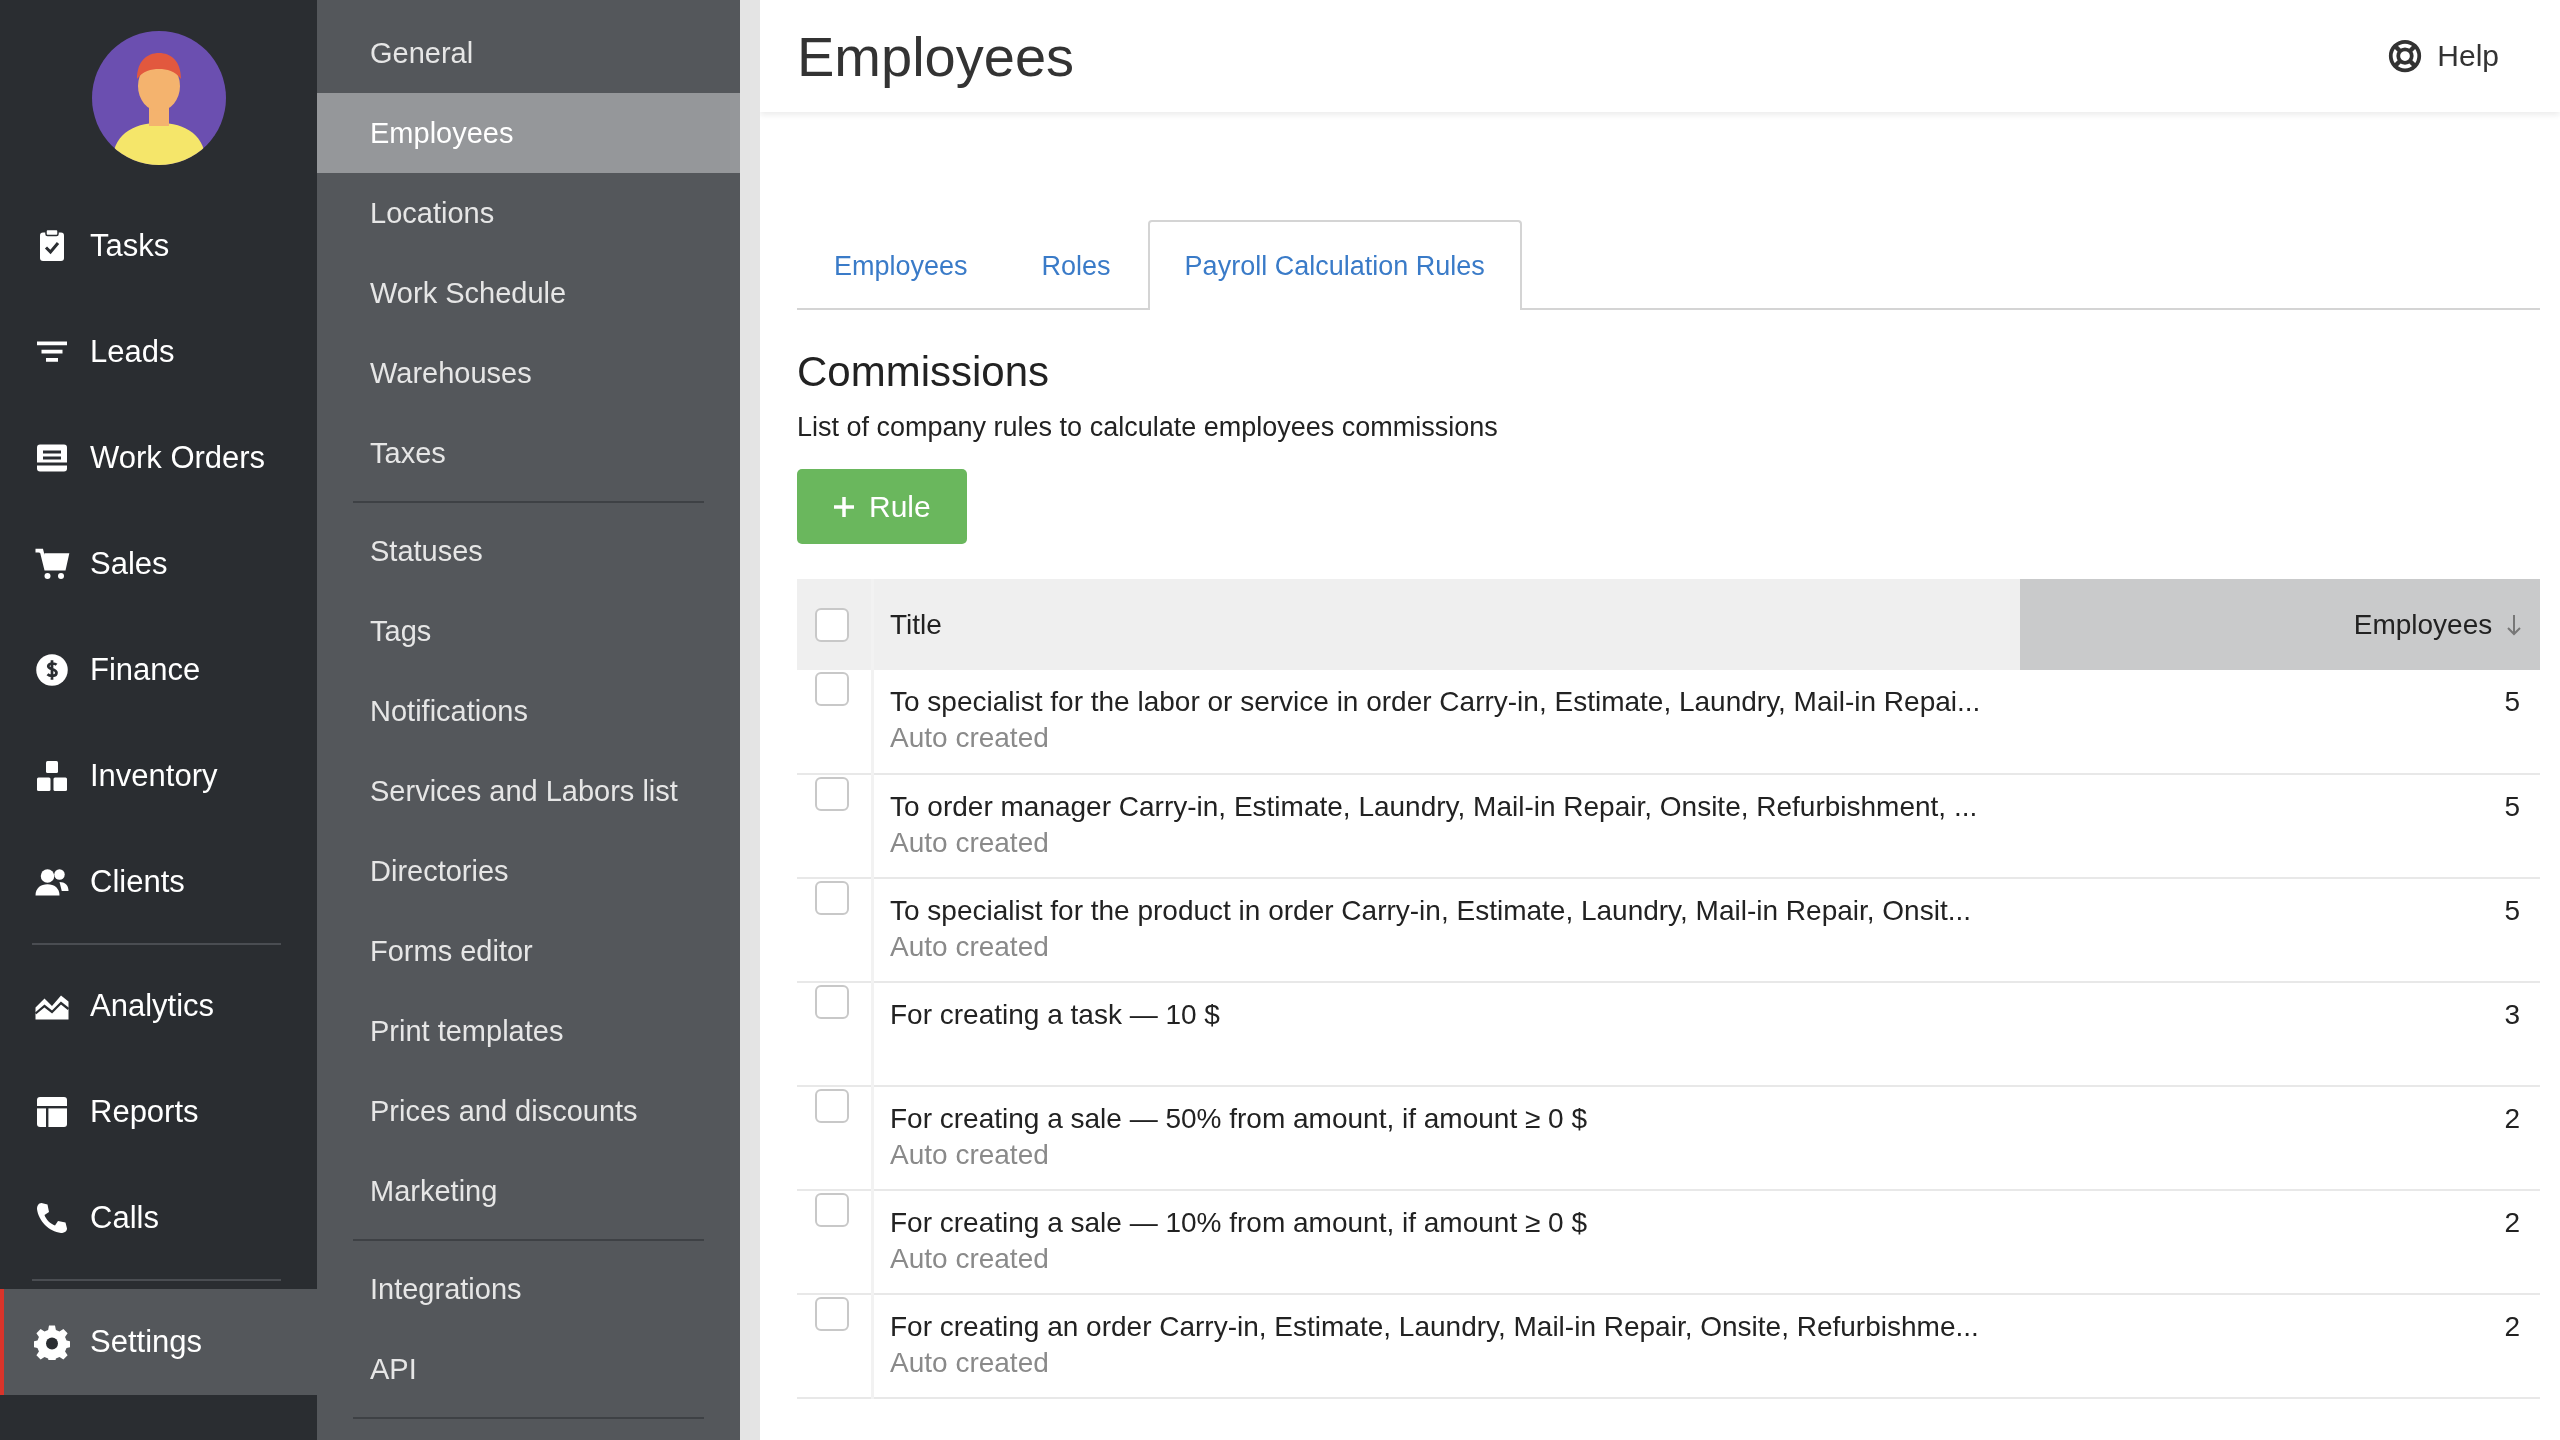  Describe the element at coordinates (158, 1342) in the screenshot. I see `nav-item: Settings` at that location.